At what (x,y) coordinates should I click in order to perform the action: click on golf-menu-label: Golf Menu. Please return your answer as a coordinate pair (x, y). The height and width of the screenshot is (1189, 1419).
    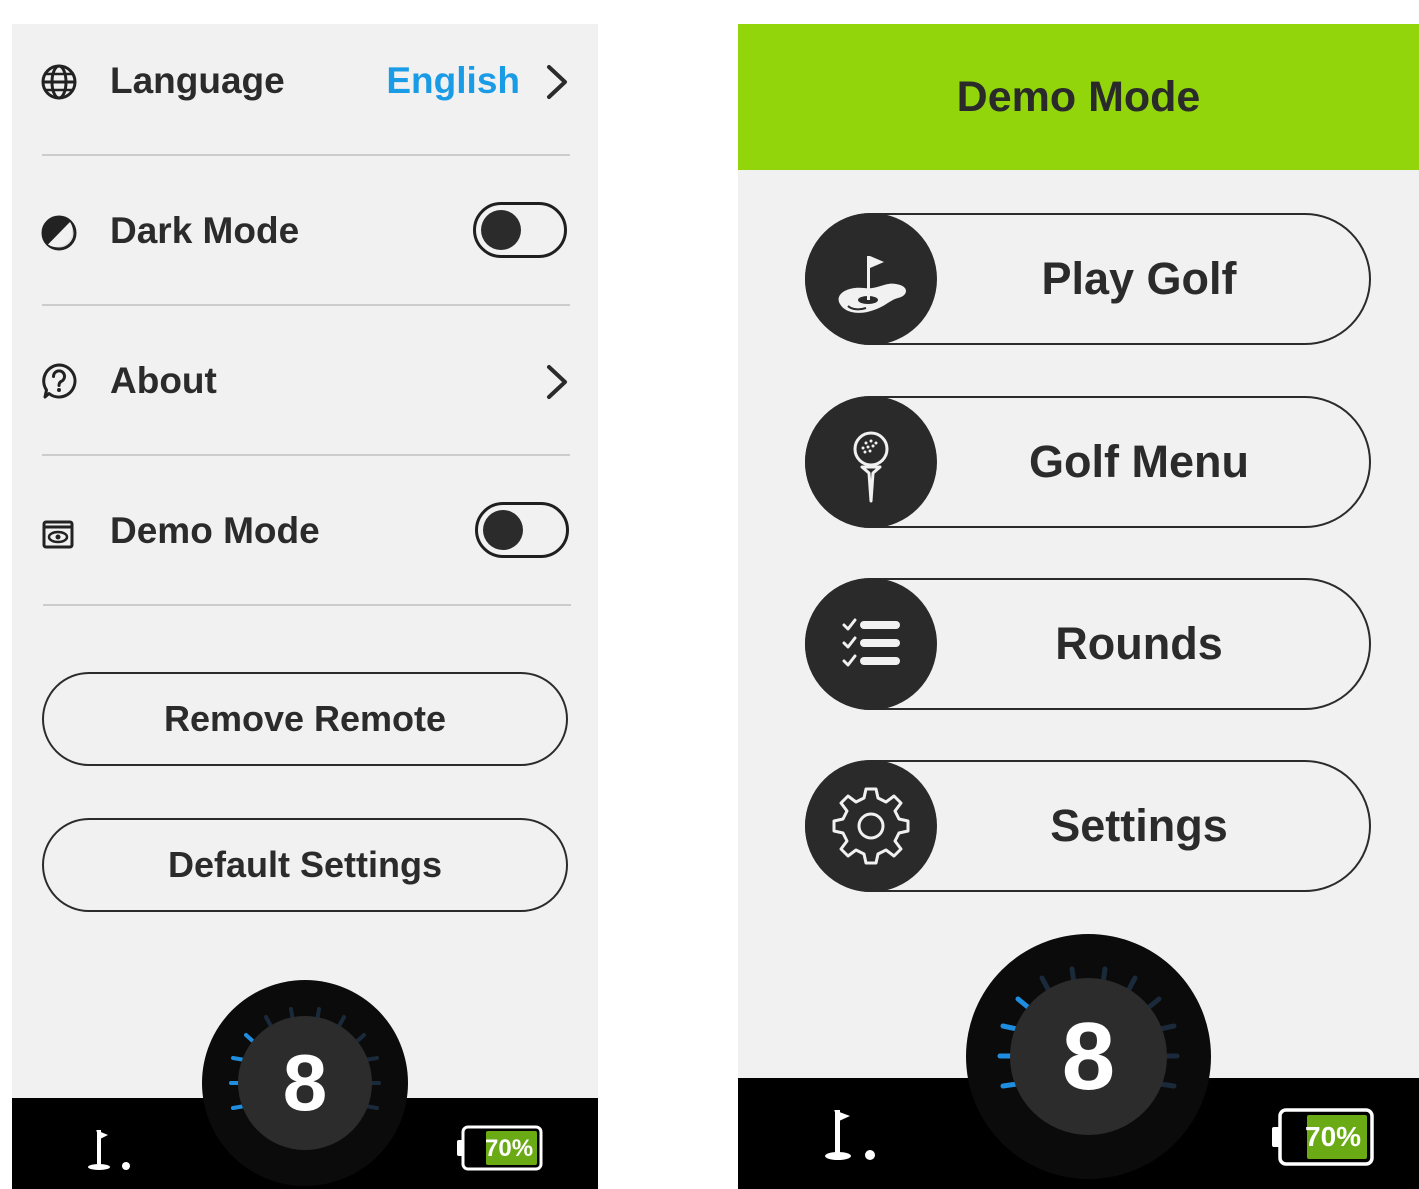
    Looking at the image, I should click on (1139, 461).